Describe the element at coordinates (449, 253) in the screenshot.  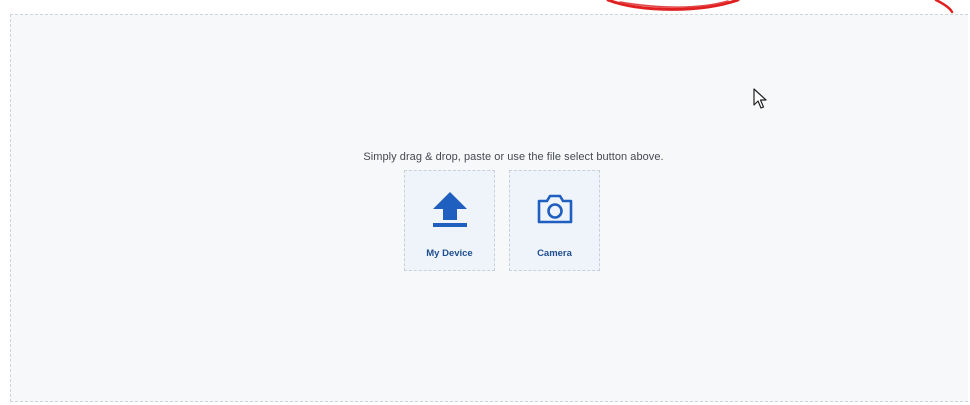
I see `my-device-label: My Device` at that location.